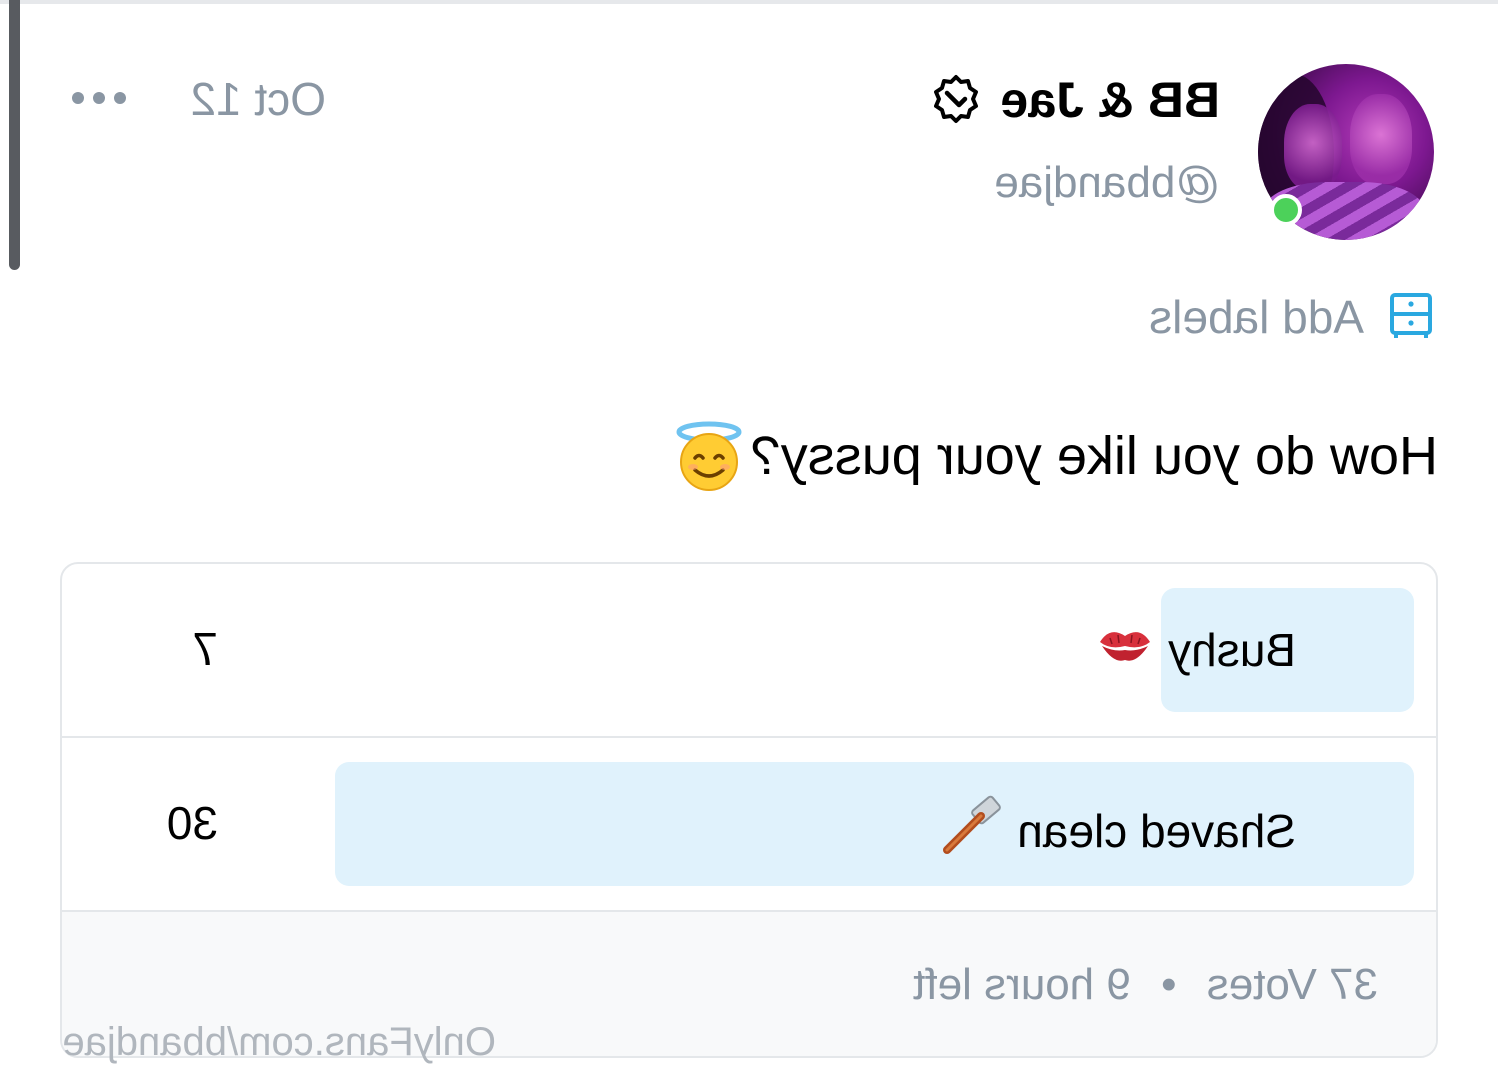 The height and width of the screenshot is (1079, 1498). I want to click on add-labels-label: Add labels, so click(1256, 317).